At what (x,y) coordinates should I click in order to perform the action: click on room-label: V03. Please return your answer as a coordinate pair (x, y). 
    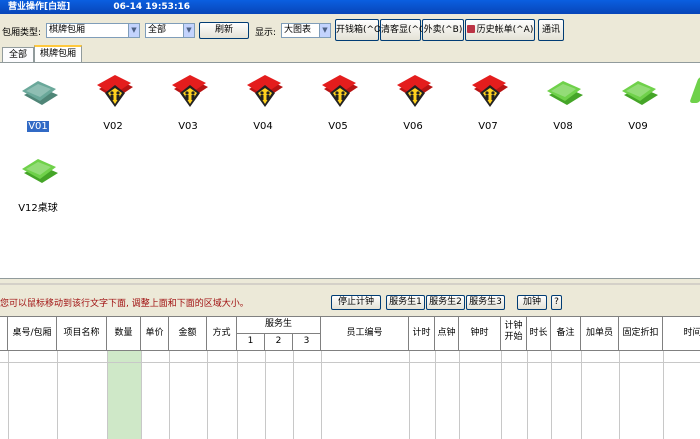
    Looking at the image, I should click on (188, 126).